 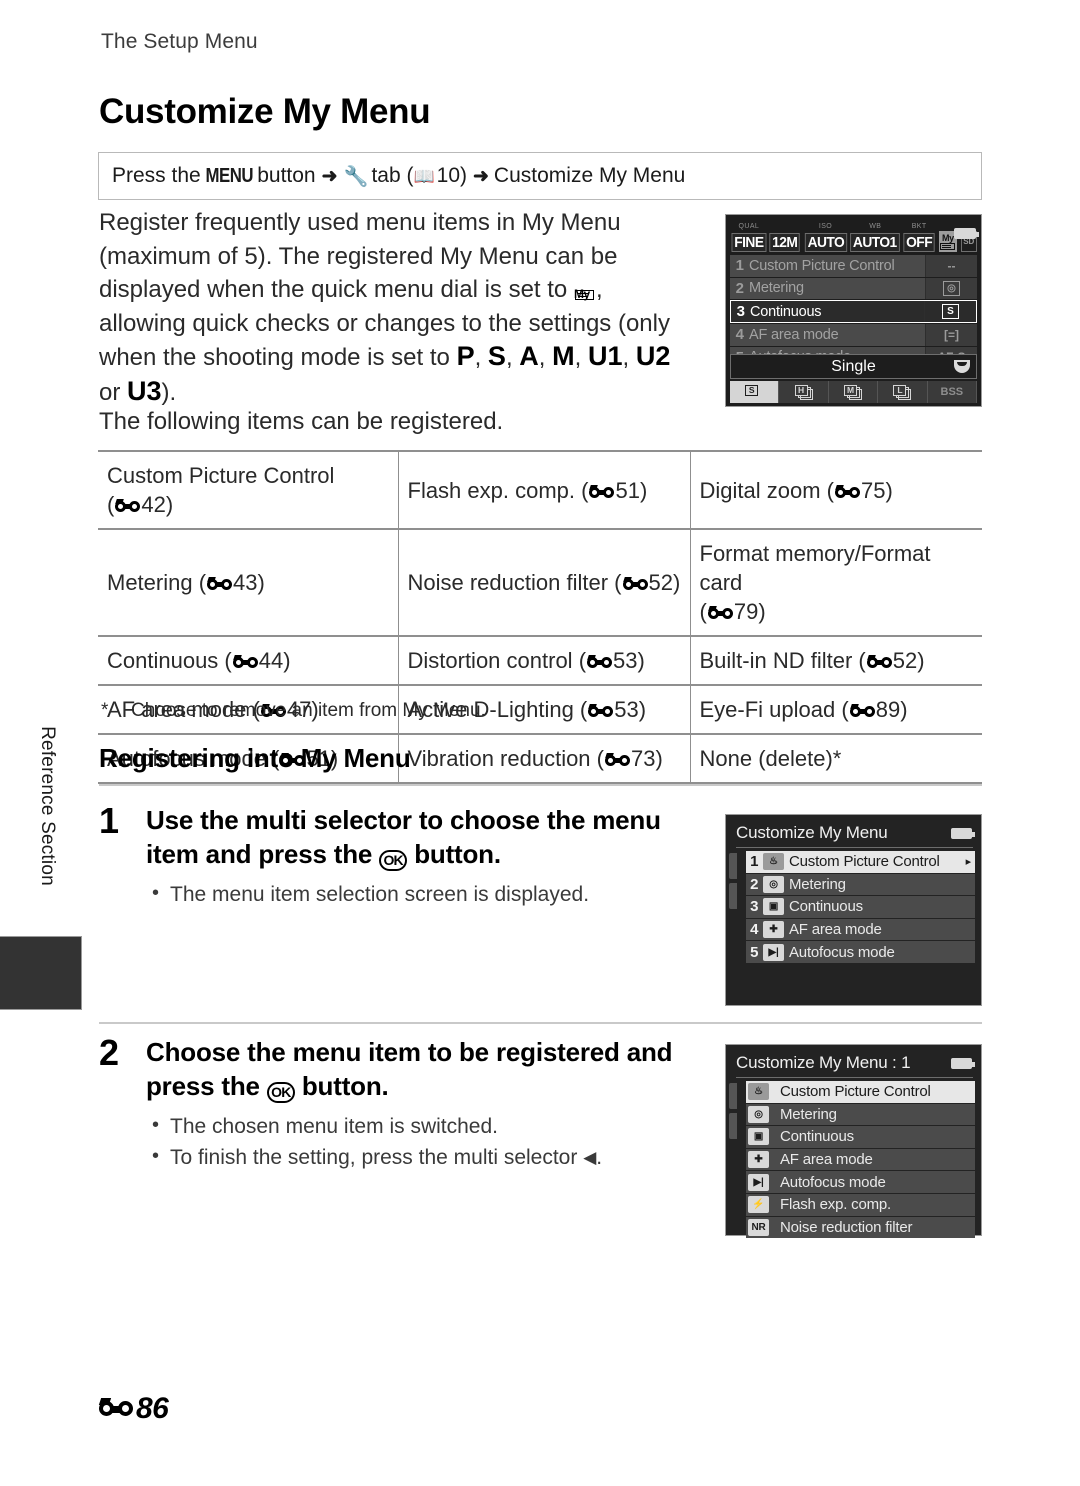 What do you see at coordinates (826, 1160) in the screenshot?
I see `item-label: AF area mode` at bounding box center [826, 1160].